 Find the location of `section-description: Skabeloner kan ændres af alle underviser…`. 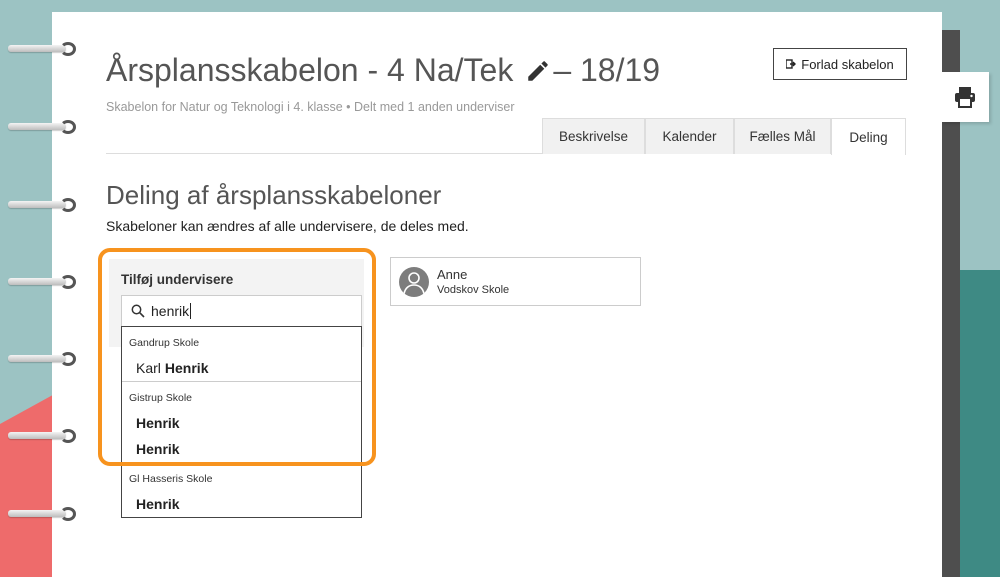

section-description: Skabeloner kan ændres af alle underviser… is located at coordinates (287, 226).